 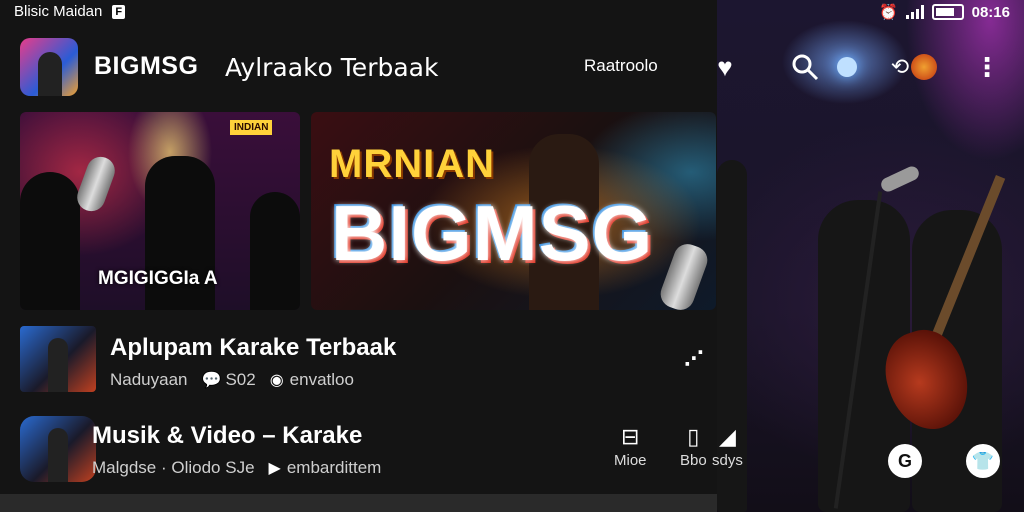 I want to click on search-icon, so click(x=805, y=67).